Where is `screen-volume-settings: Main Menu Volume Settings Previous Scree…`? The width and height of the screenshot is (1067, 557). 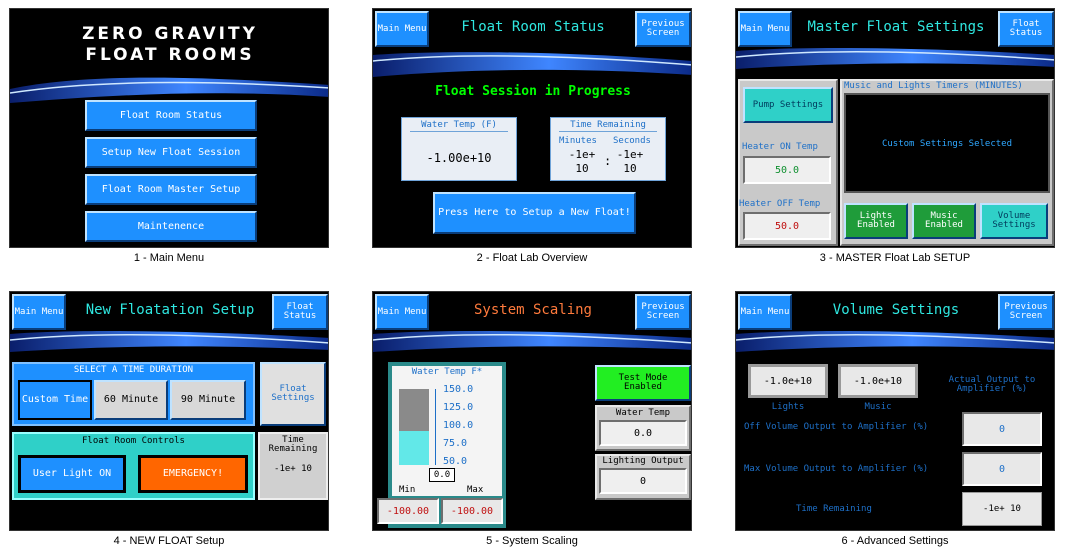
screen-volume-settings: Main Menu Volume Settings Previous Scree… is located at coordinates (895, 411).